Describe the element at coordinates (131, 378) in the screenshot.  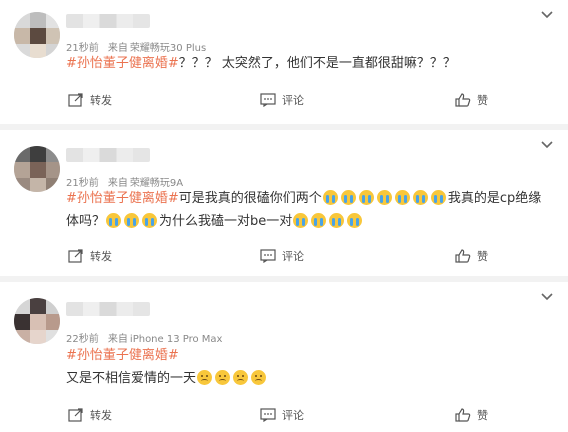
I see `comment-body: 又是不相信爱情的一天` at that location.